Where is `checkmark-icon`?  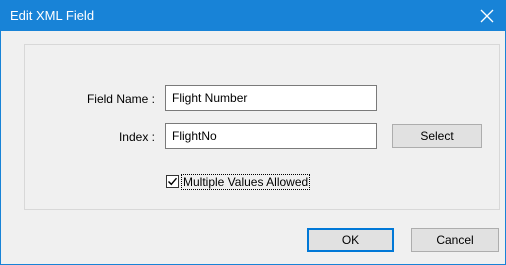
checkmark-icon is located at coordinates (173, 181).